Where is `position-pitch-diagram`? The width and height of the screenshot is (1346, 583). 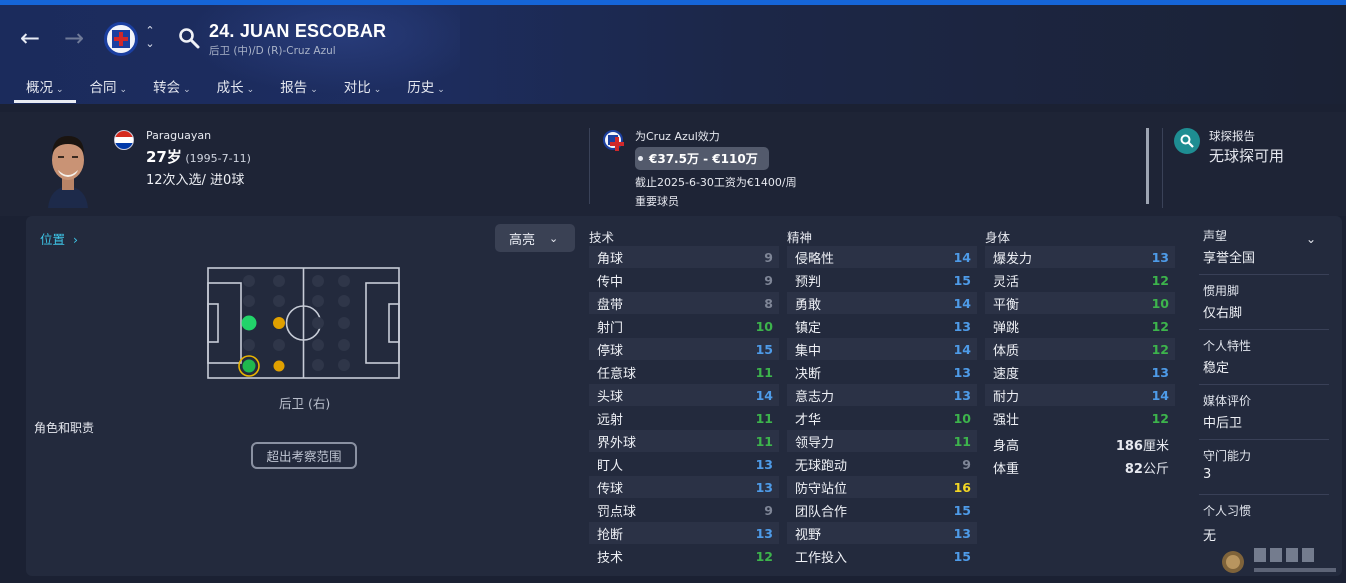 position-pitch-diagram is located at coordinates (303, 323).